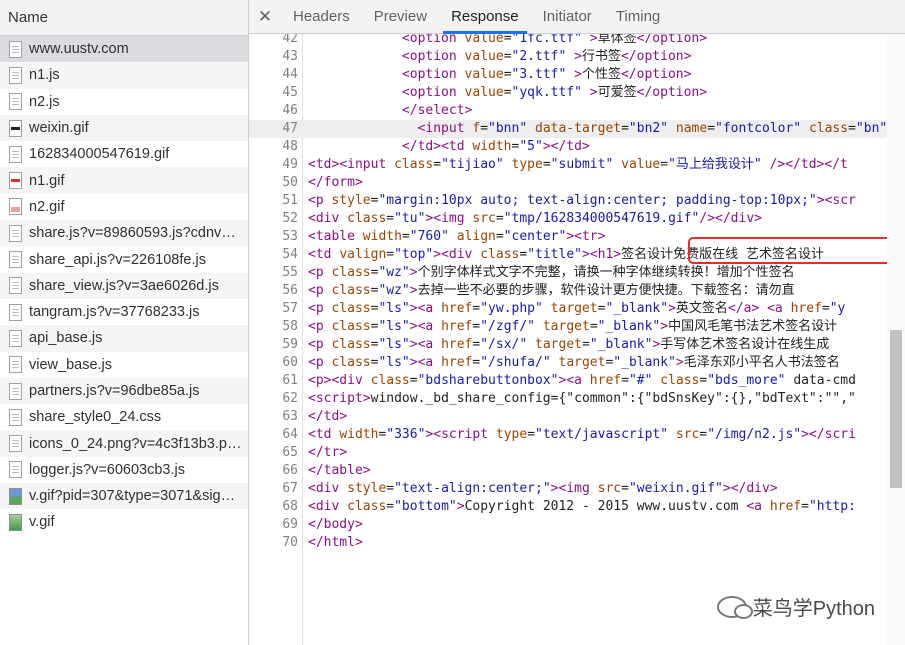 Image resolution: width=905 pixels, height=645 pixels. I want to click on request-row: weixin.gif, so click(124, 128).